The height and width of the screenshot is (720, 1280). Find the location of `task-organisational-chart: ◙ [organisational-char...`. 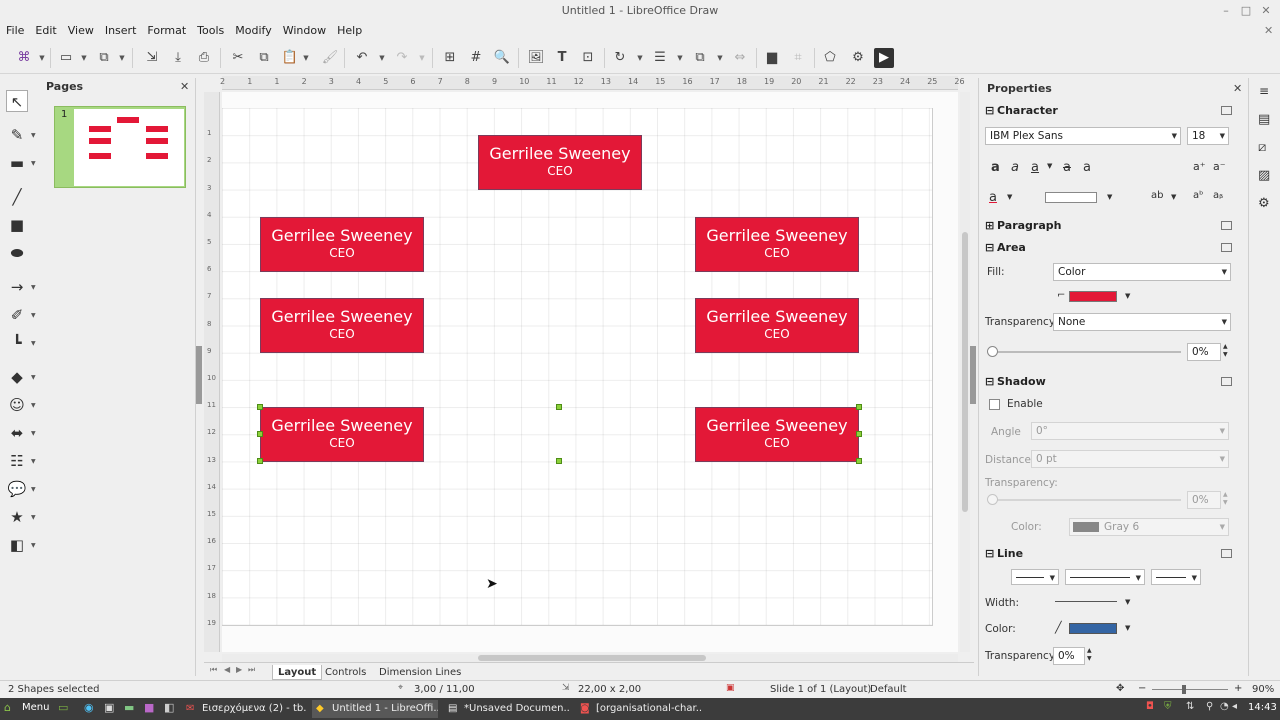

task-organisational-chart: ◙ [organisational-char... is located at coordinates (639, 709).